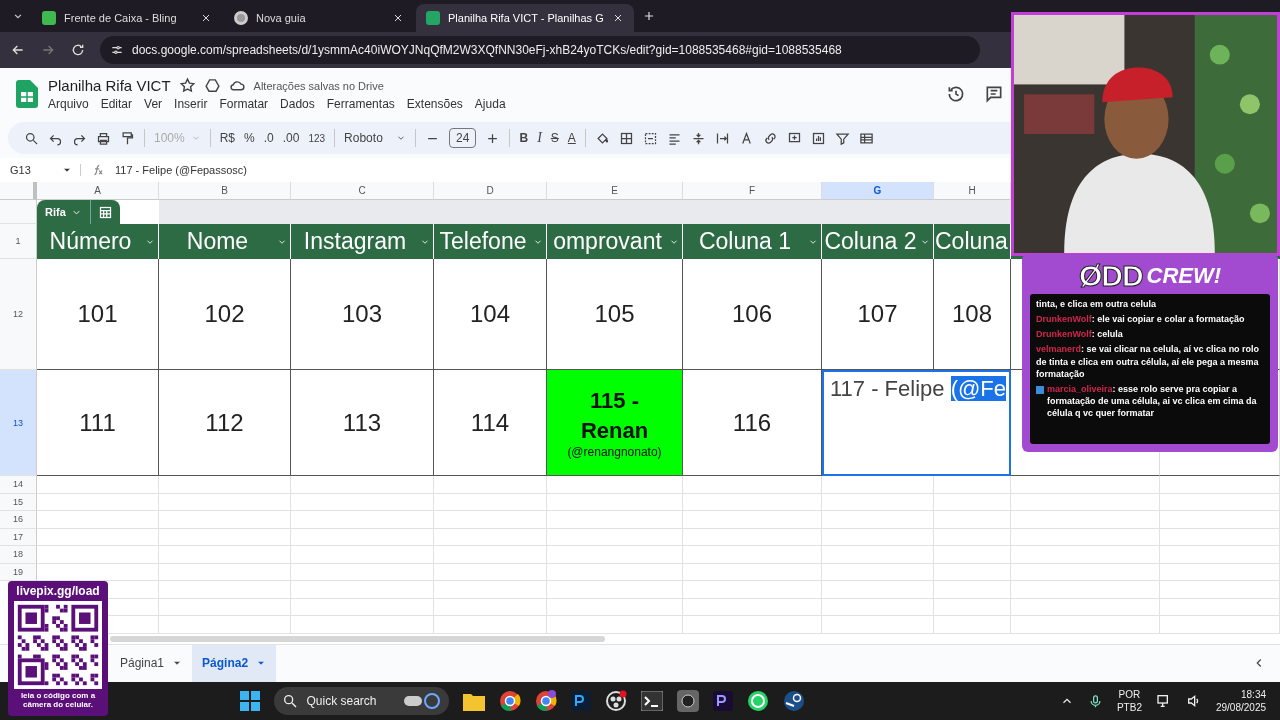  What do you see at coordinates (58, 591) in the screenshot?
I see `qr-url: livepix.gg/load` at bounding box center [58, 591].